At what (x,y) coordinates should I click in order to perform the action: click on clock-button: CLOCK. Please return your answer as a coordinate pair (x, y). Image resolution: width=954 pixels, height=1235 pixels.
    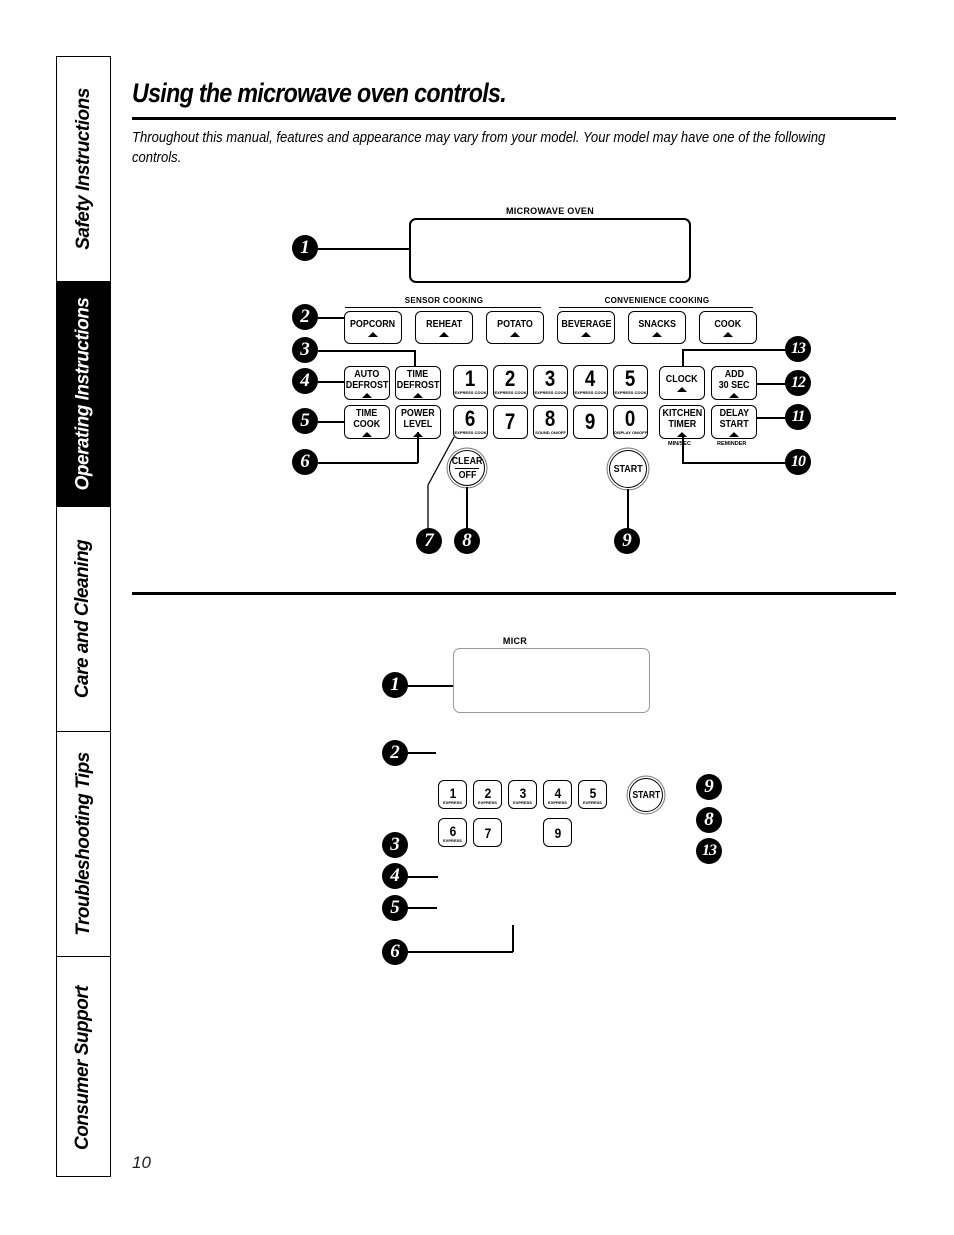
    Looking at the image, I should click on (682, 383).